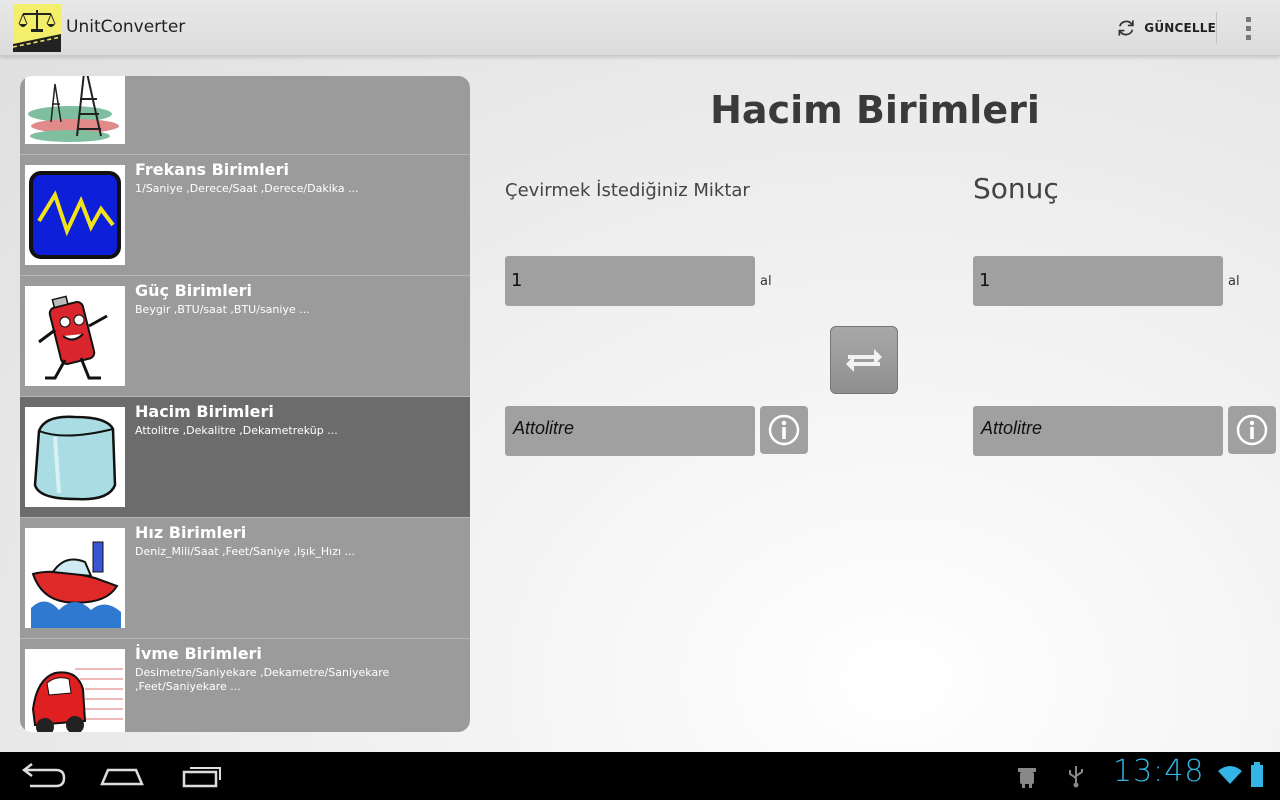 Image resolution: width=1280 pixels, height=800 pixels. What do you see at coordinates (630, 431) in the screenshot?
I see `from-unit-select: Attolitre` at bounding box center [630, 431].